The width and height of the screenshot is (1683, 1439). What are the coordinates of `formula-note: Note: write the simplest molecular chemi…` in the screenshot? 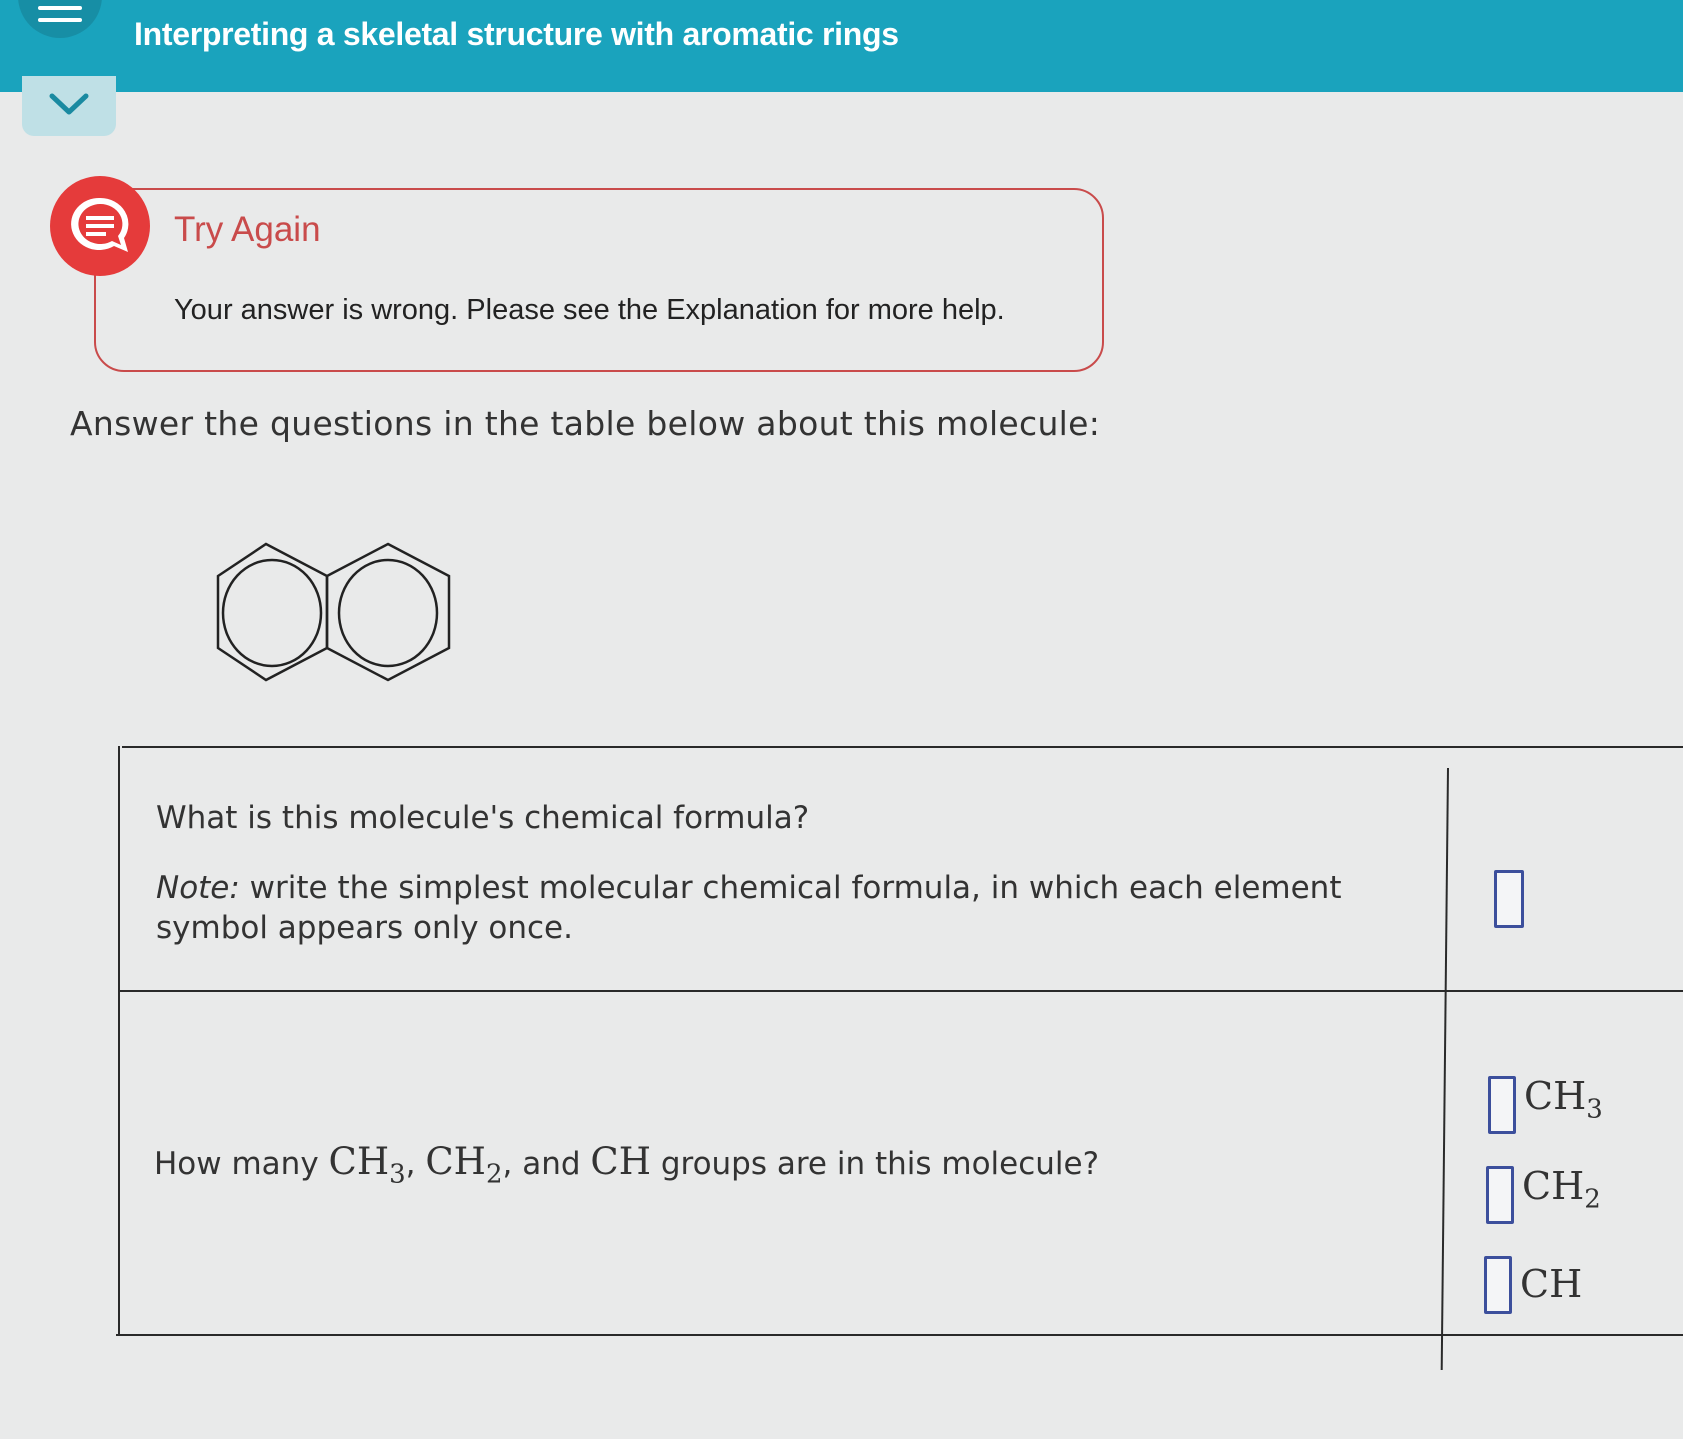 It's located at (756, 908).